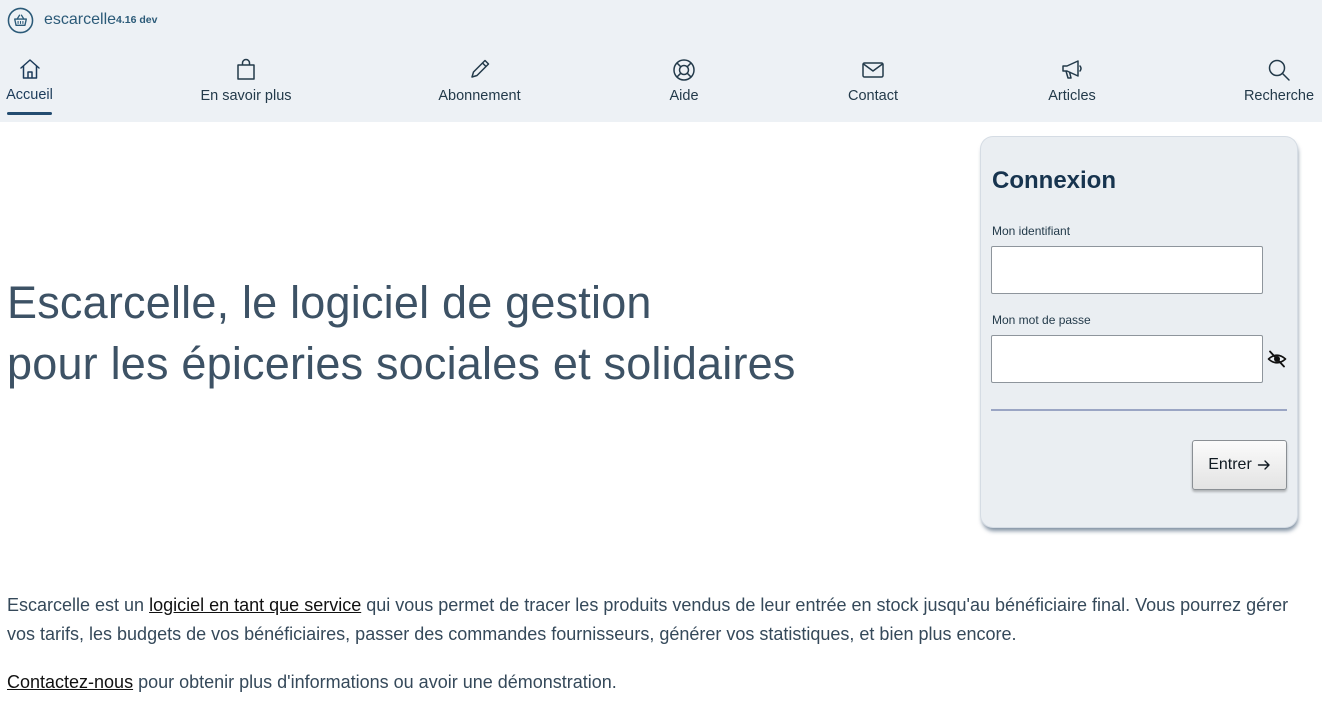  Describe the element at coordinates (246, 69) in the screenshot. I see `shopping-bag-icon` at that location.